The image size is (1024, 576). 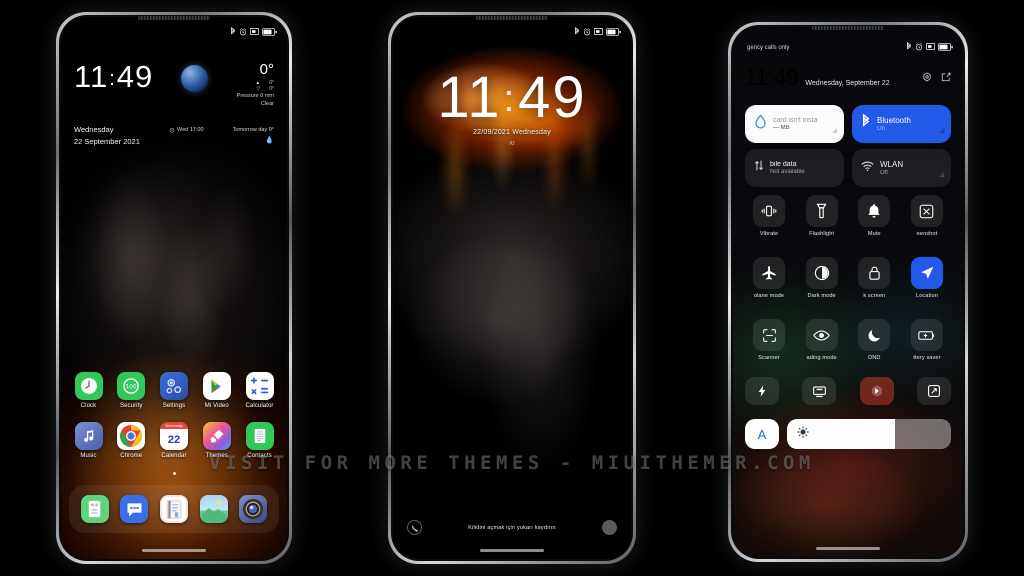 I want to click on settings-gear-icon, so click(x=174, y=386).